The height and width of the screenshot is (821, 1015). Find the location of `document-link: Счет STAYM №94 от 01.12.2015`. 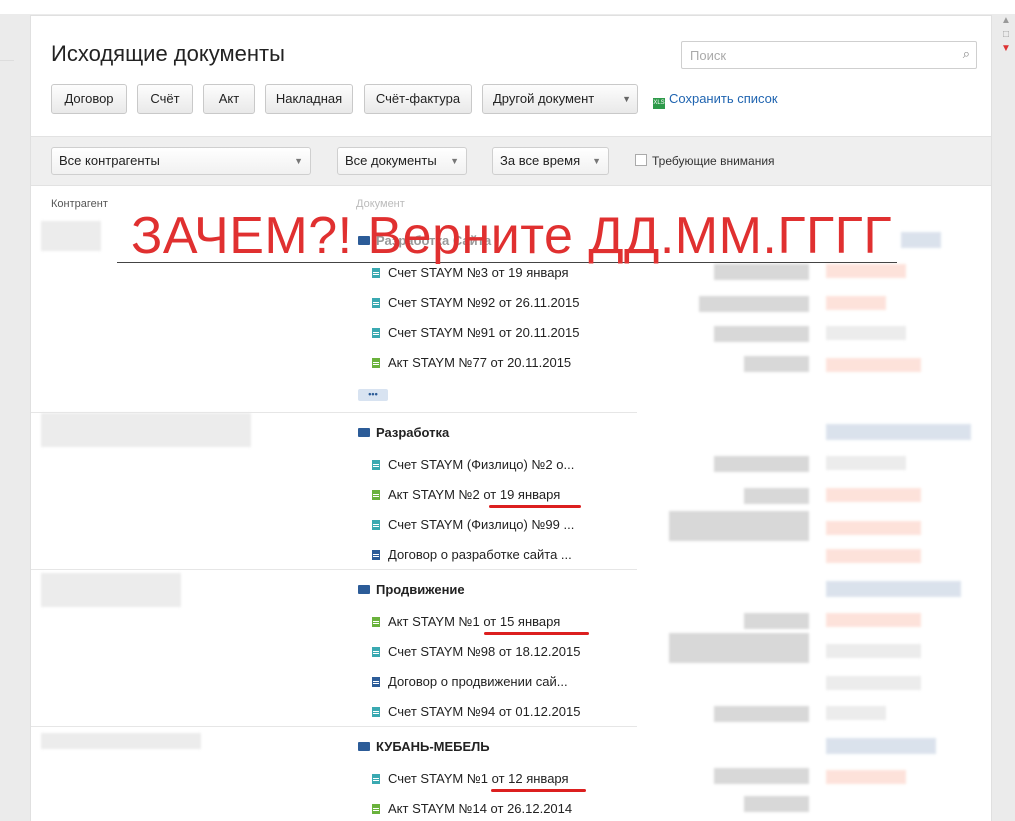

document-link: Счет STAYM №94 от 01.12.2015 is located at coordinates (476, 711).